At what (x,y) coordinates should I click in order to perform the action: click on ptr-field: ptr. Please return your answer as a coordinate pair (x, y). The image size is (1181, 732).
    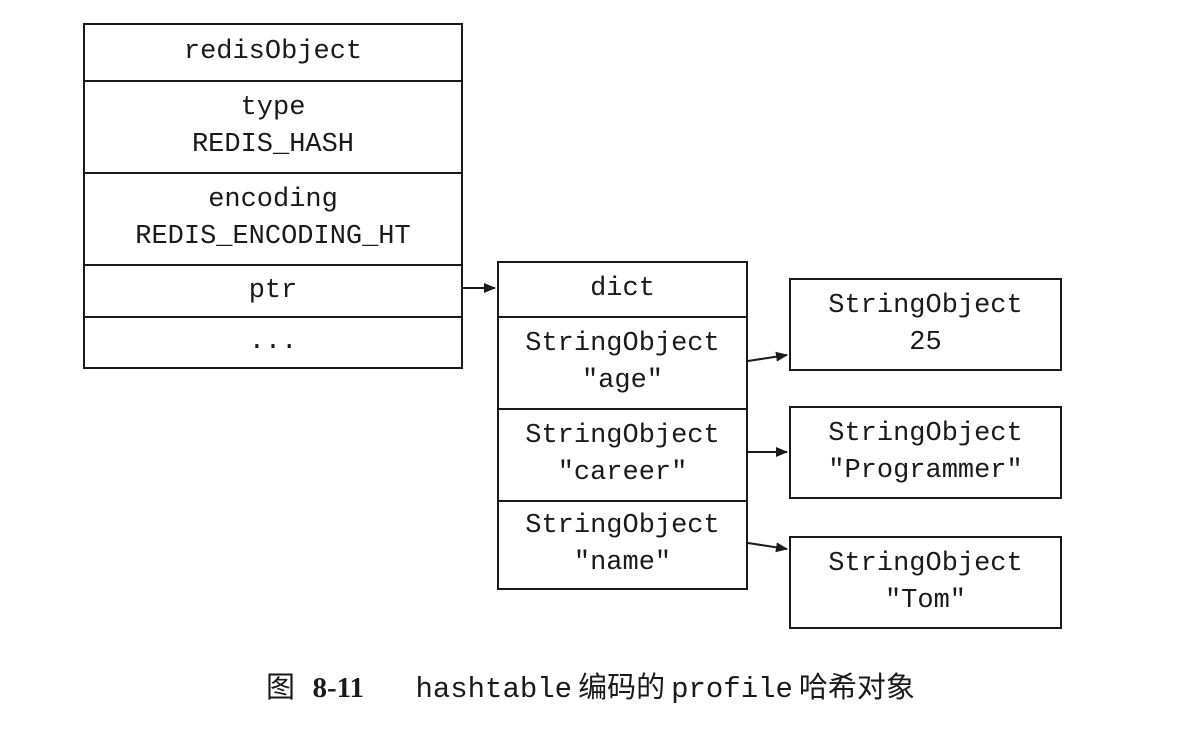
    Looking at the image, I should click on (273, 290).